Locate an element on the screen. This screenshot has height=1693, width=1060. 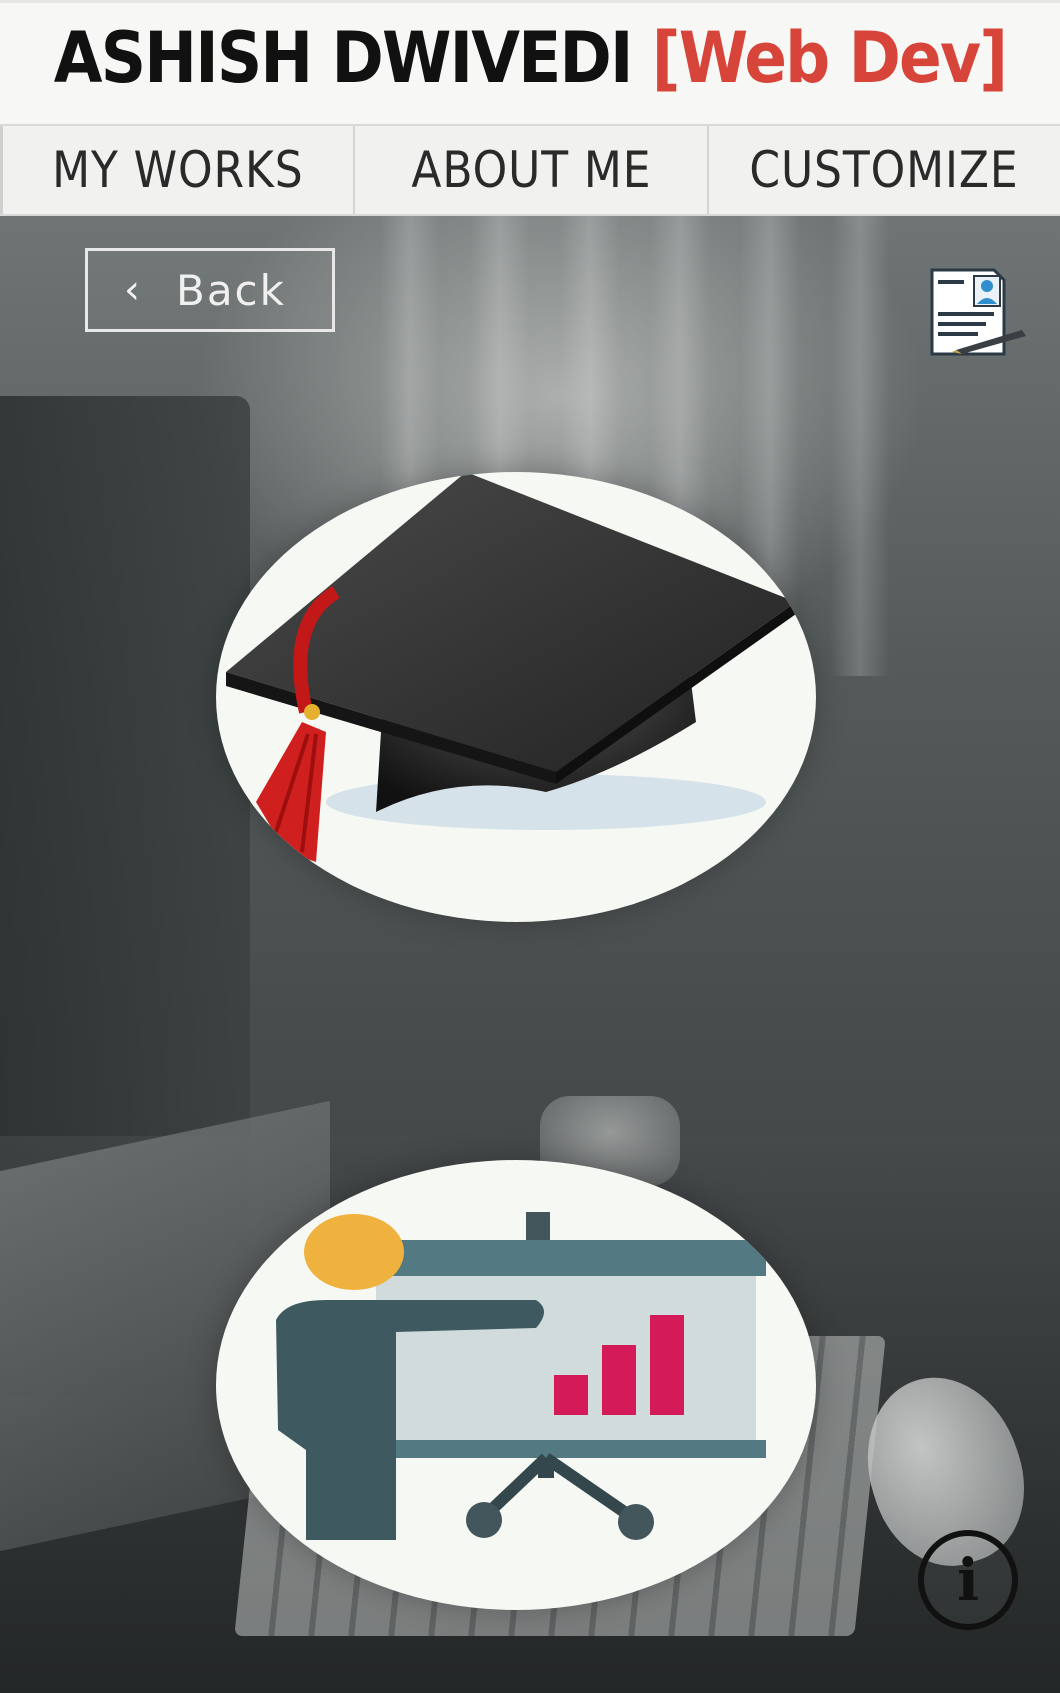
nav-item-customize: CUSTOMIZE is located at coordinates (883, 170).